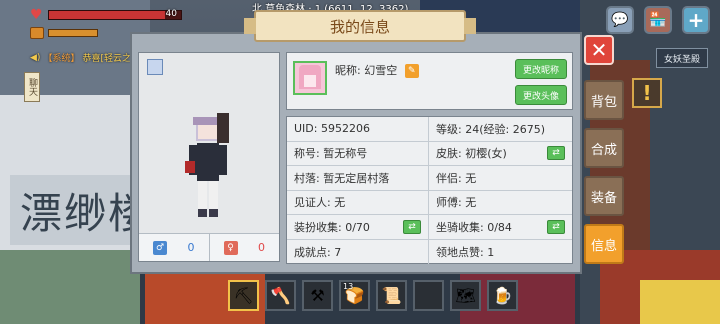 The image size is (720, 324). Describe the element at coordinates (342, 178) in the screenshot. I see `info-text: 村落: 暂无定居村落` at that location.